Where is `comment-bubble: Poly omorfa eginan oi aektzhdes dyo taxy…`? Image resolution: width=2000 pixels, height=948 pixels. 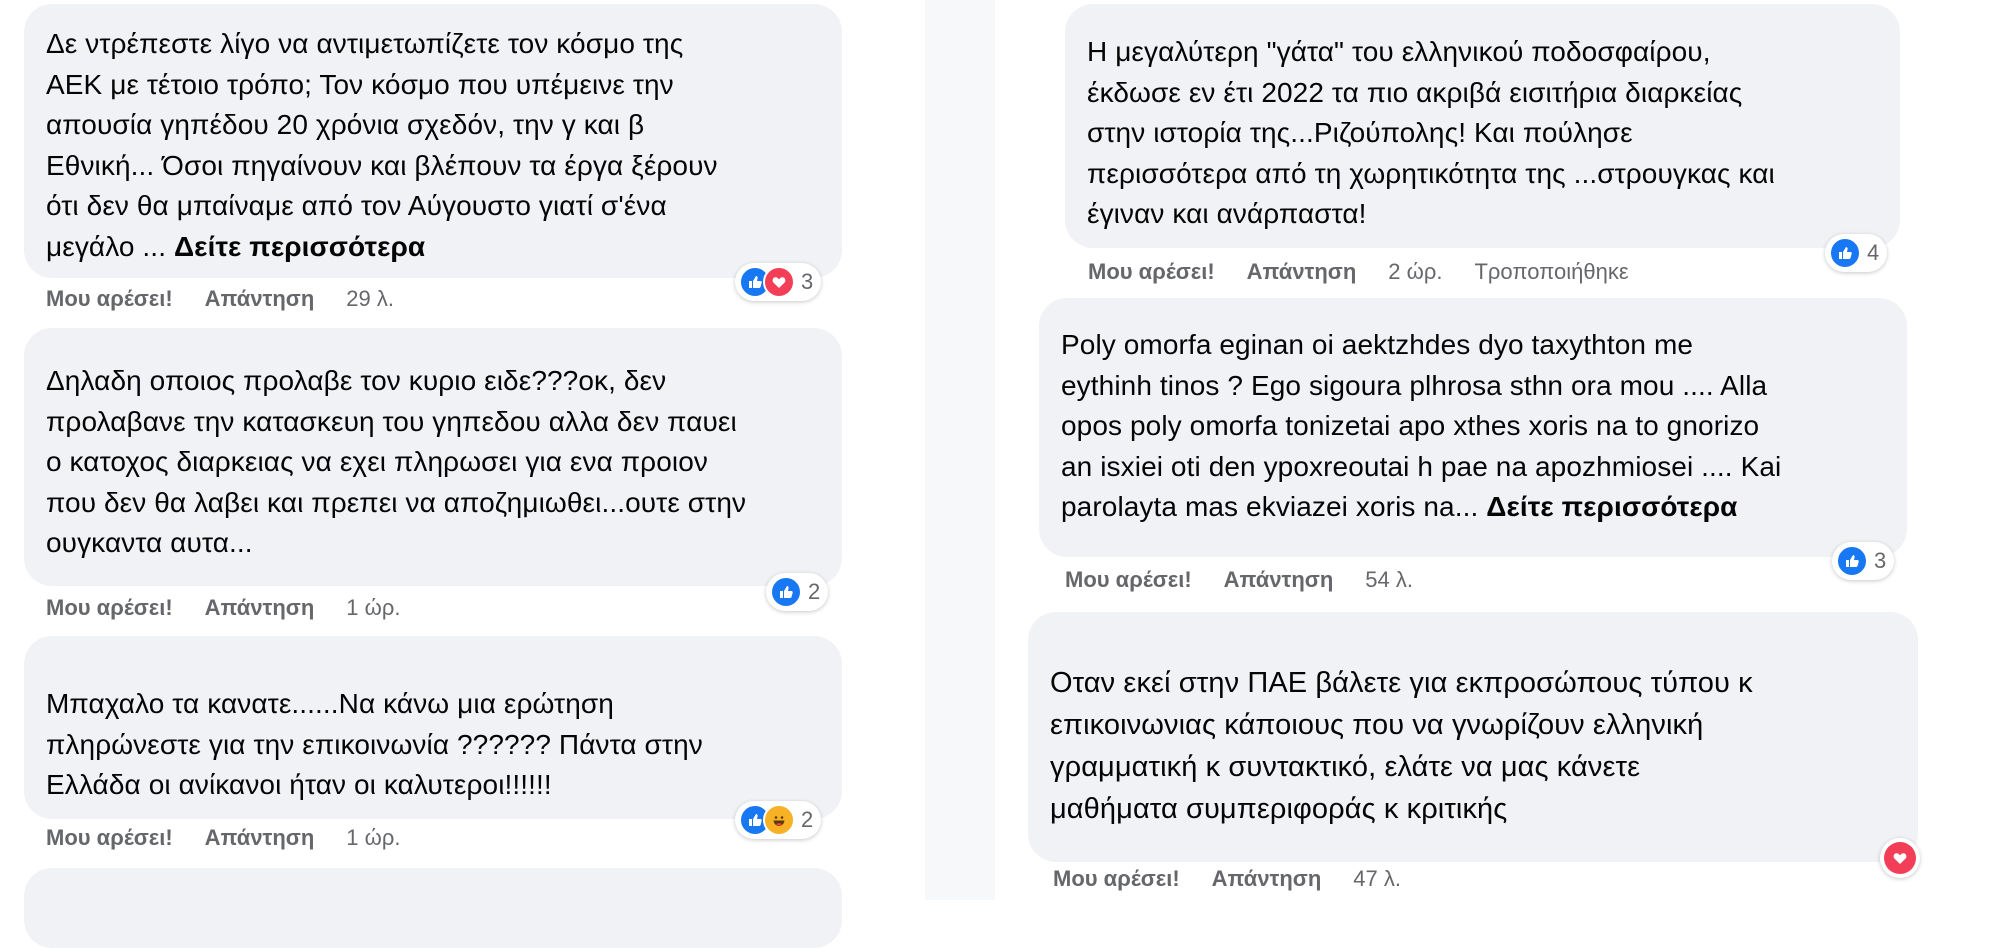
comment-bubble: Poly omorfa eginan oi aektzhdes dyo taxy… is located at coordinates (1473, 427).